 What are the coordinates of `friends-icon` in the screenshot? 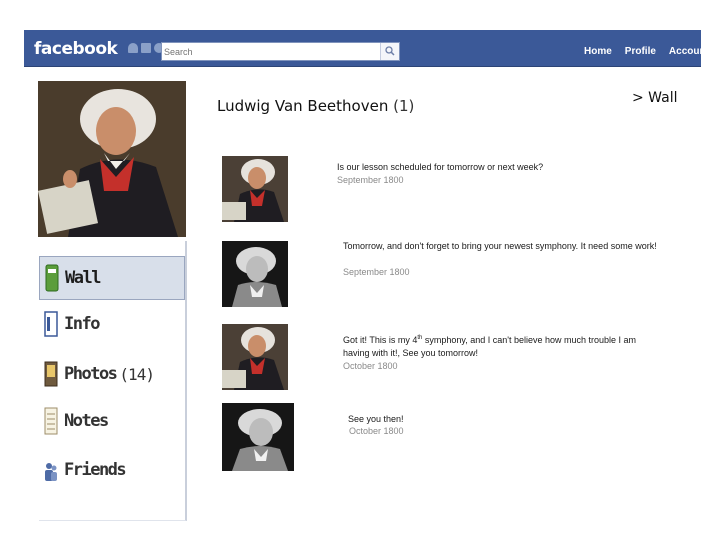 It's located at (51, 470).